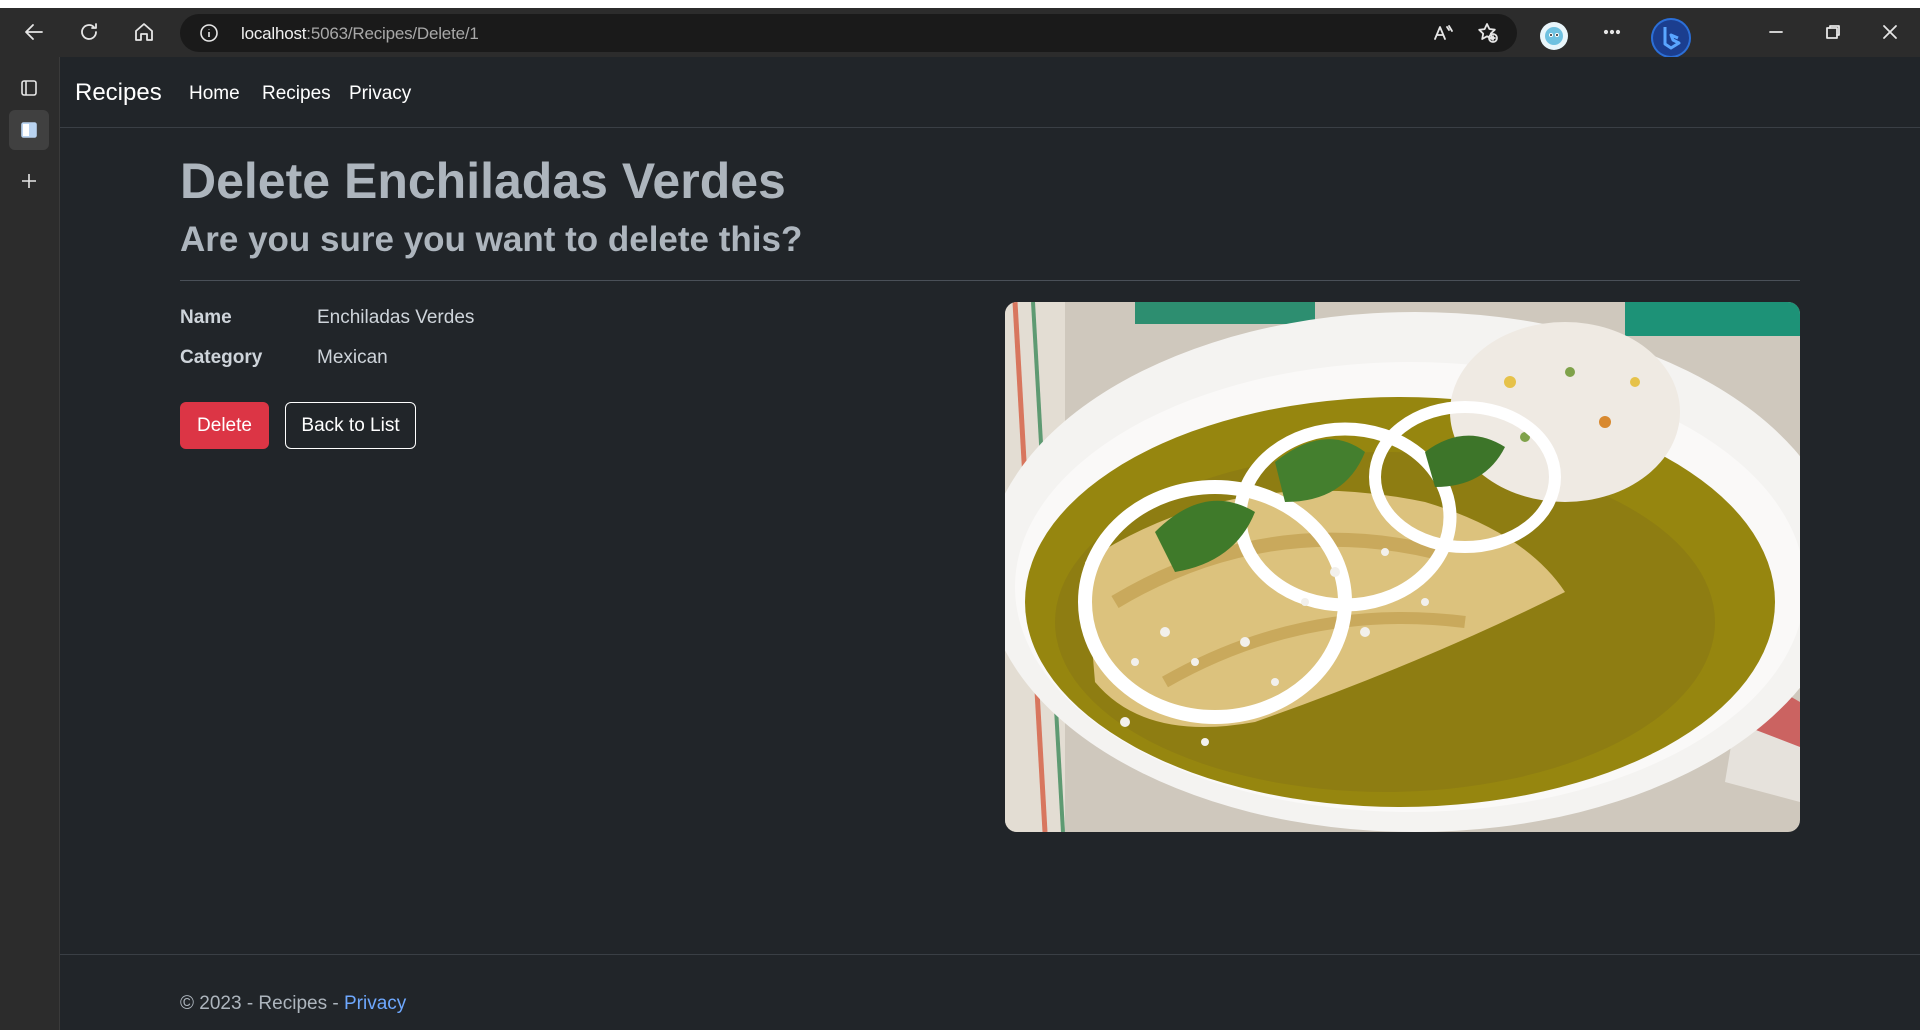 The height and width of the screenshot is (1031, 1920). I want to click on browser-sidebar, so click(30, 543).